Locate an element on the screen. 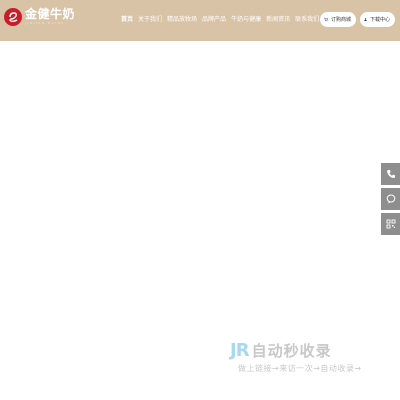  download-label: 下载中心 is located at coordinates (379, 20).